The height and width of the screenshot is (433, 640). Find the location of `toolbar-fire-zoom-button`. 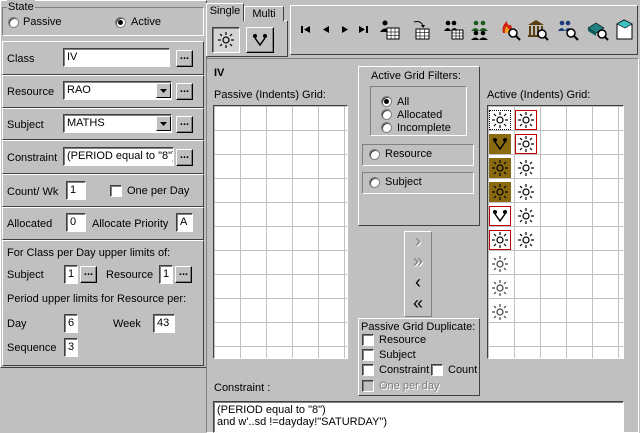

toolbar-fire-zoom-button is located at coordinates (510, 30).